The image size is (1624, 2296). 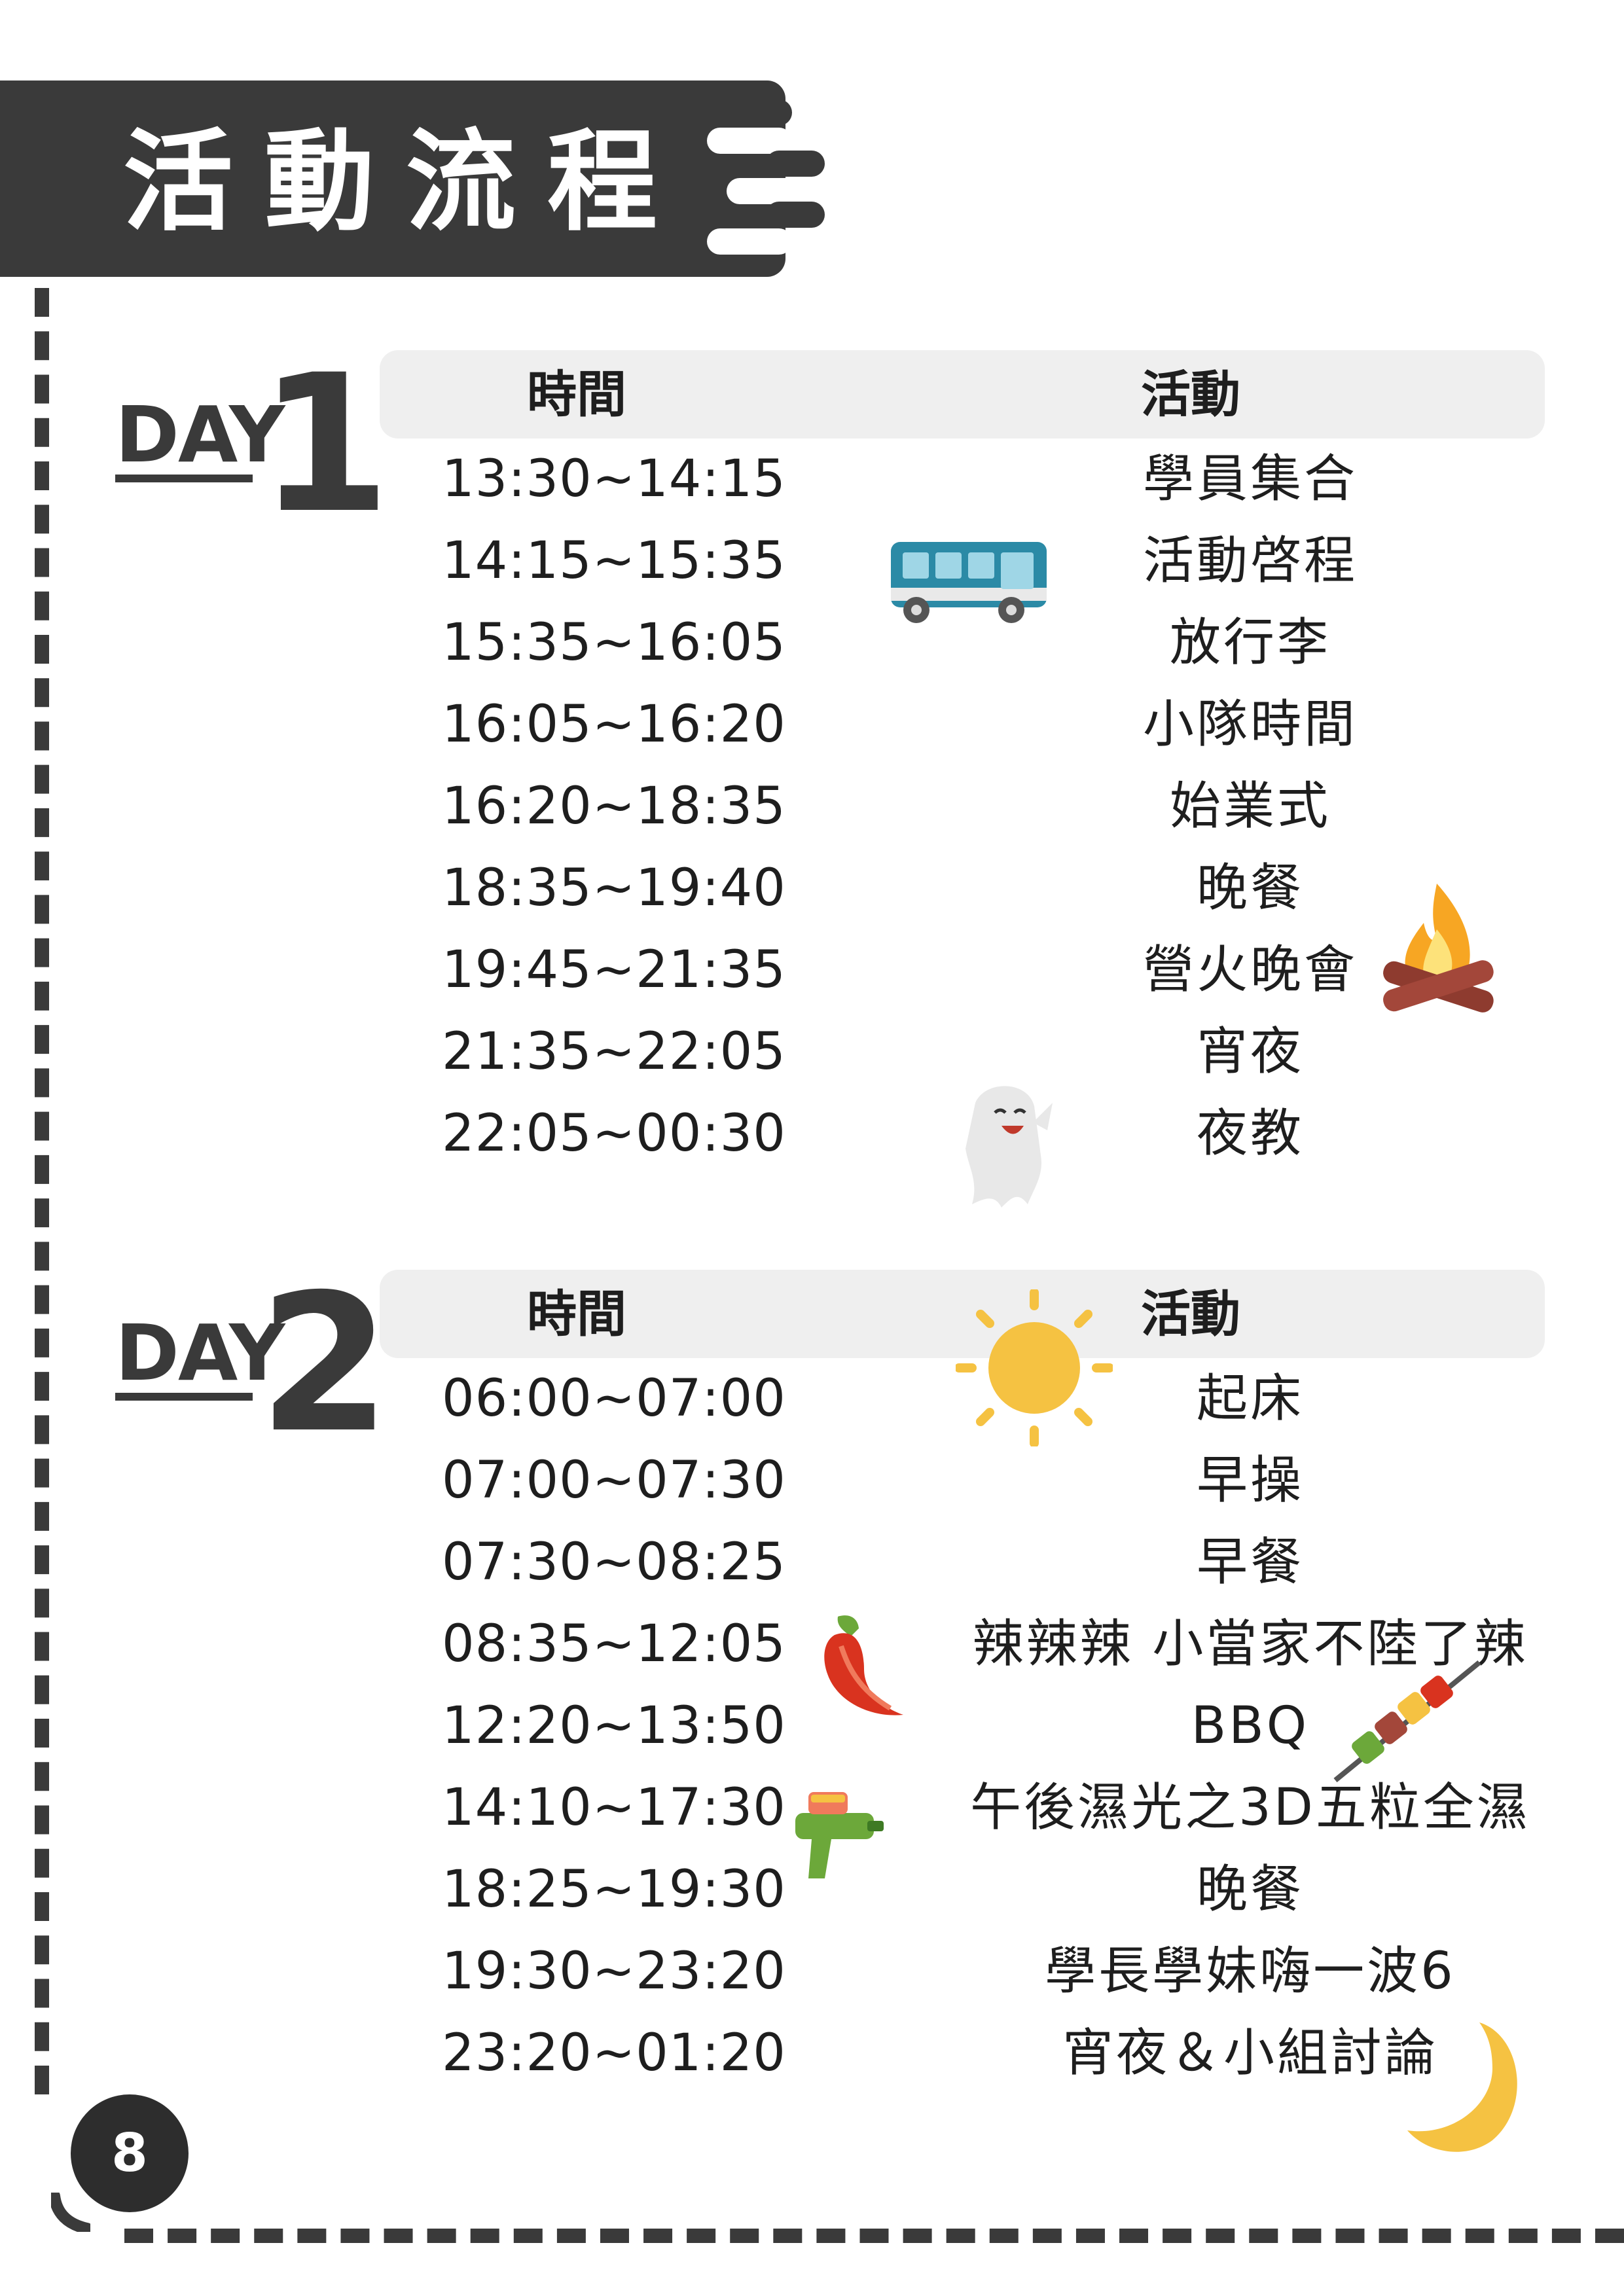 What do you see at coordinates (614, 724) in the screenshot?
I see `time-cell: 16:05~16:20` at bounding box center [614, 724].